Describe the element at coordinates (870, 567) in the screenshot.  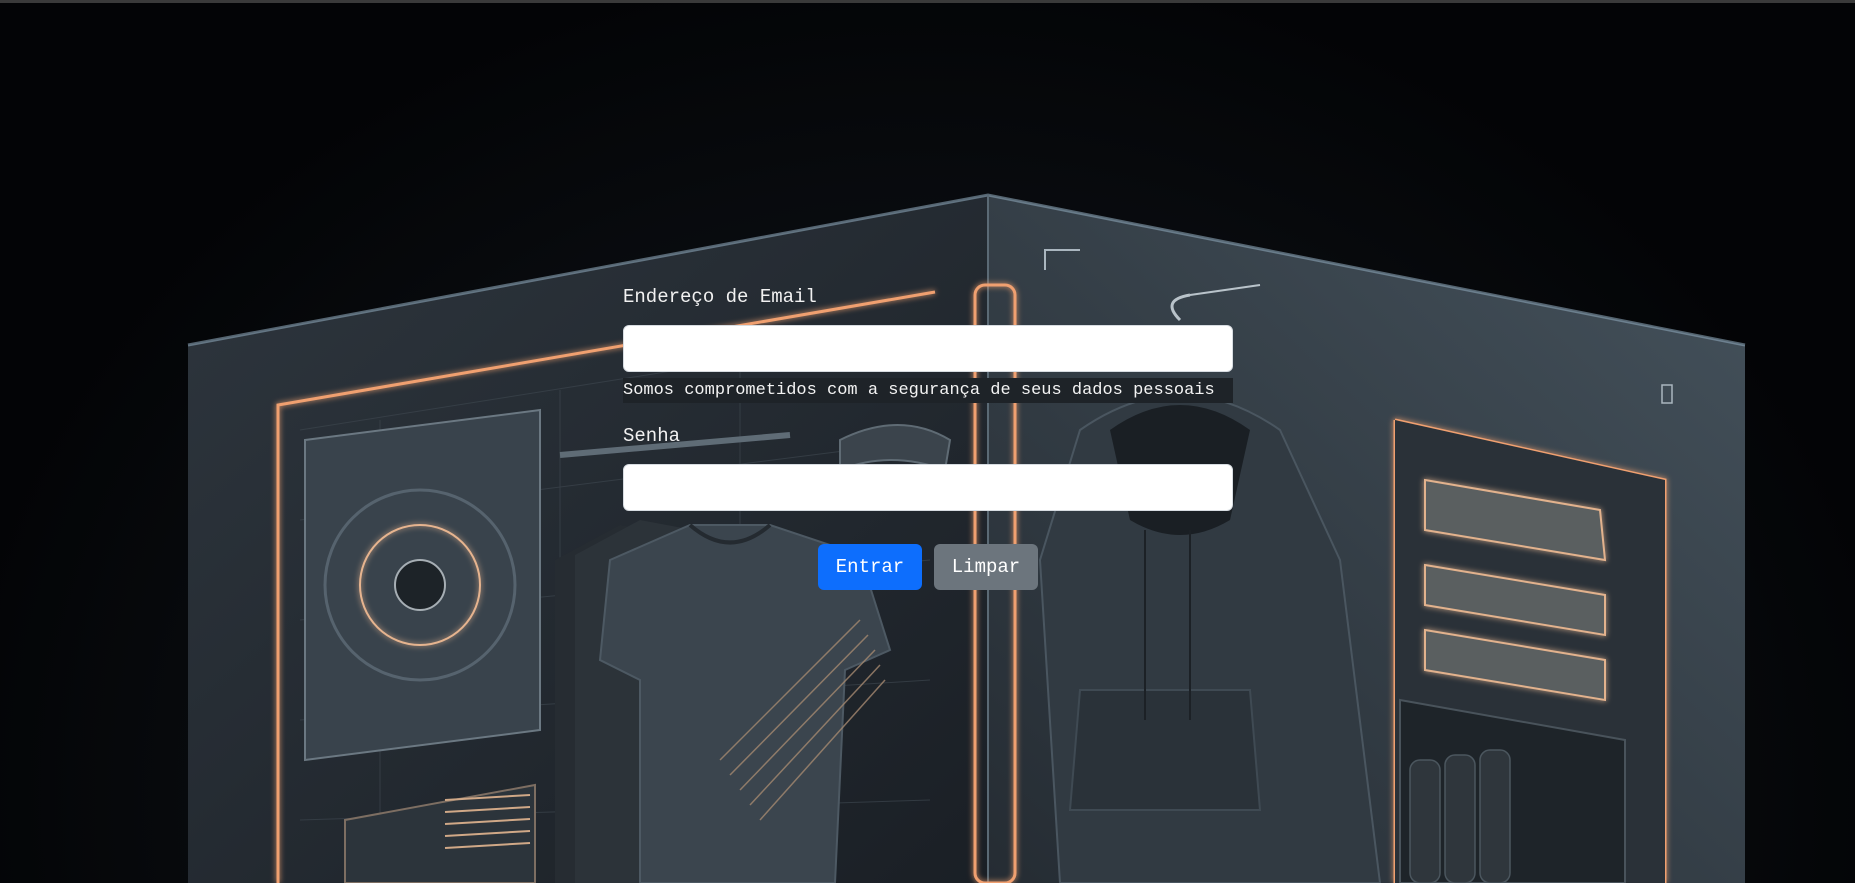
I see `submit-button: Entrar` at that location.